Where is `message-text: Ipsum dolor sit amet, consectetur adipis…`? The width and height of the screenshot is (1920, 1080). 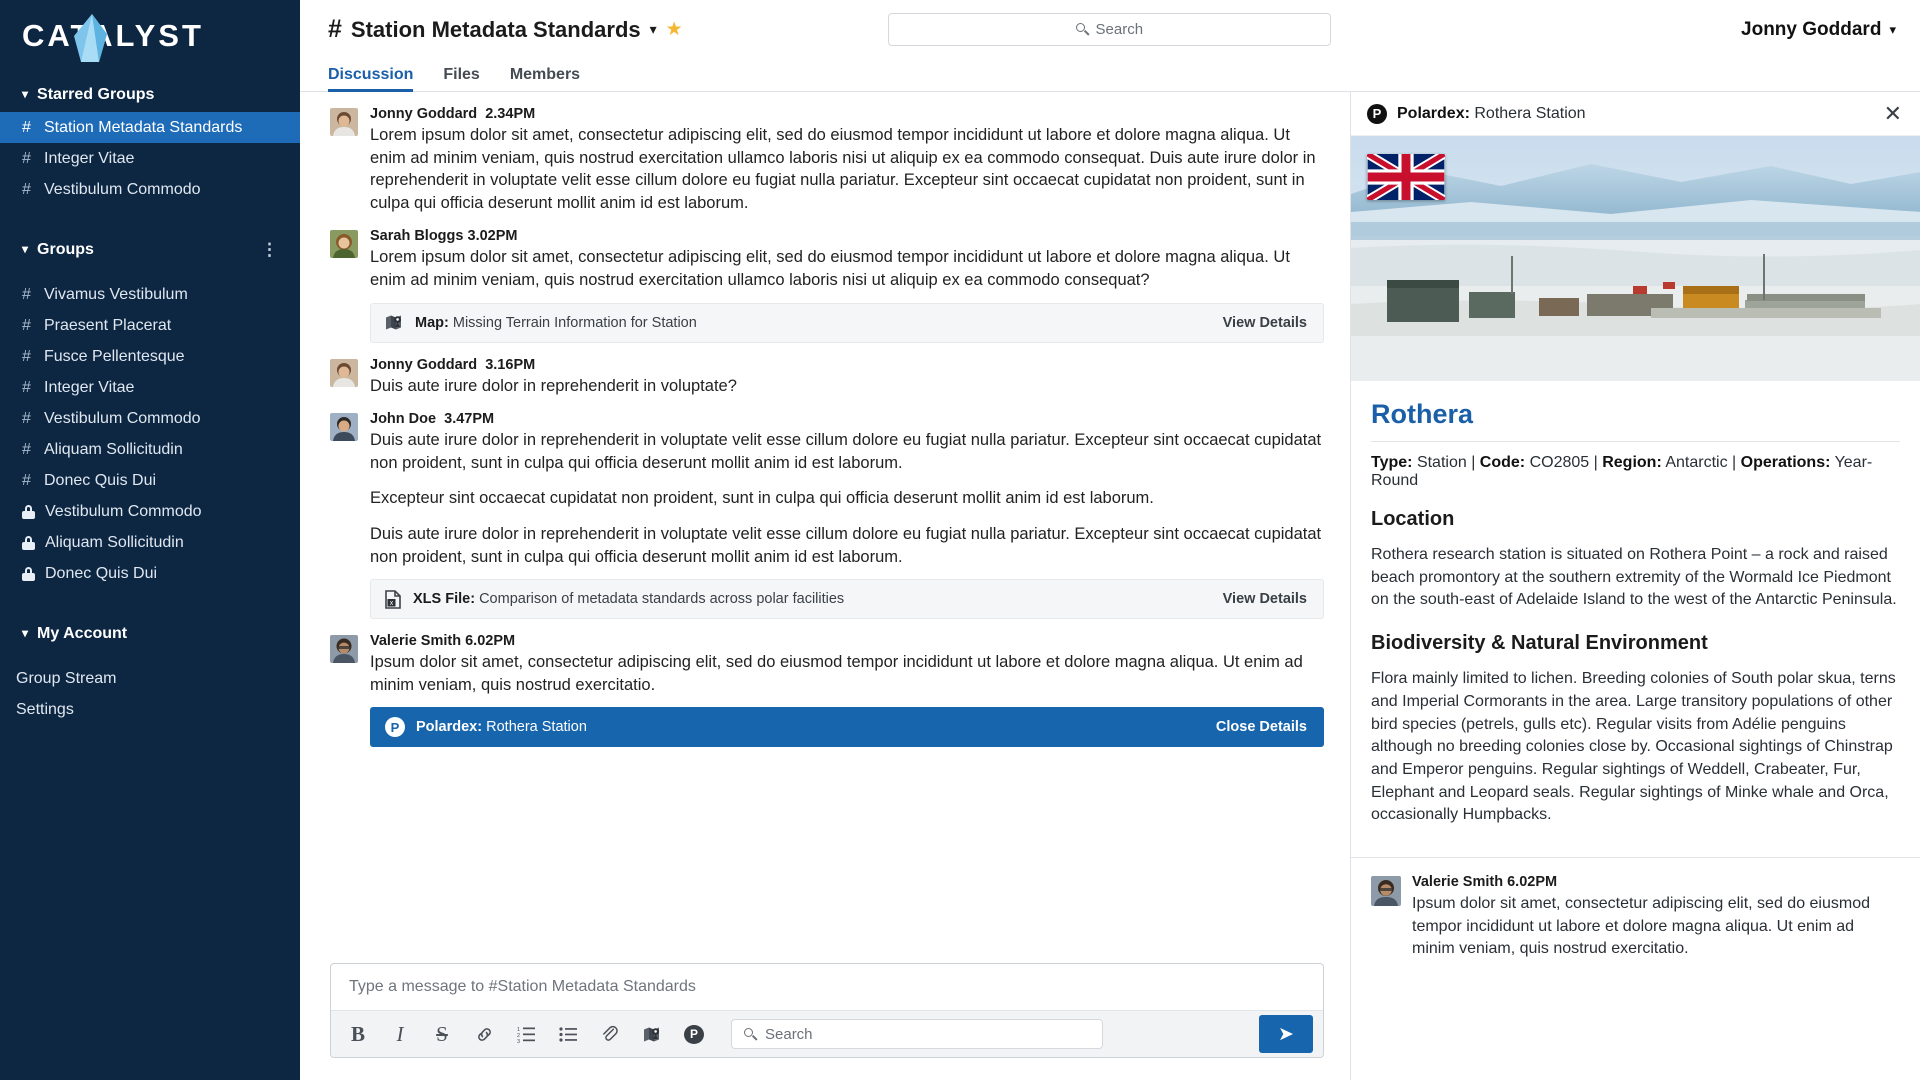
message-text: Ipsum dolor sit amet, consectetur adipis… is located at coordinates (847, 673).